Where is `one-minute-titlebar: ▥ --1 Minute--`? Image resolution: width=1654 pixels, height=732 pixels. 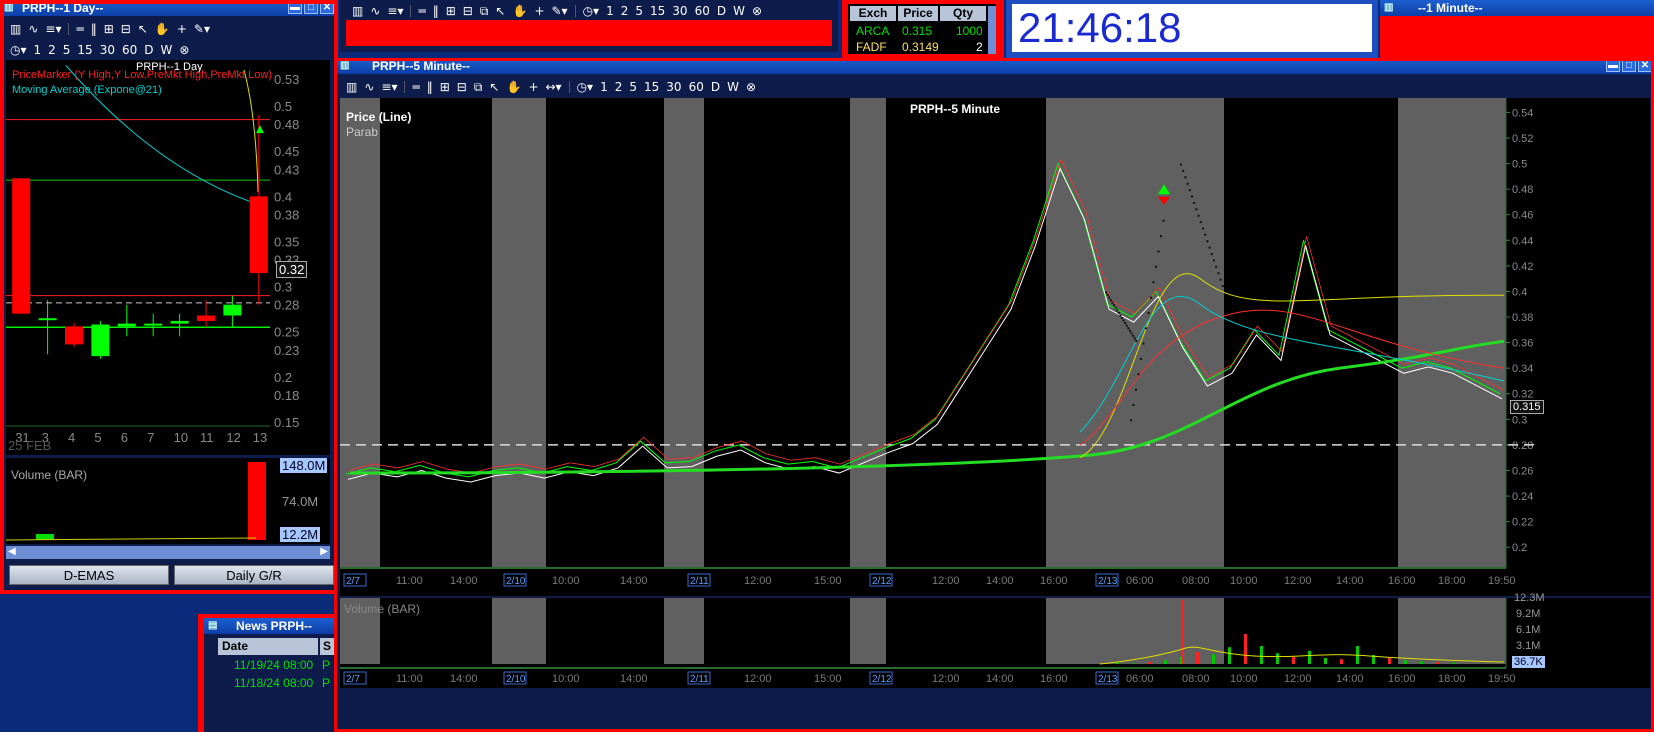 one-minute-titlebar: ▥ --1 Minute-- is located at coordinates (1517, 8).